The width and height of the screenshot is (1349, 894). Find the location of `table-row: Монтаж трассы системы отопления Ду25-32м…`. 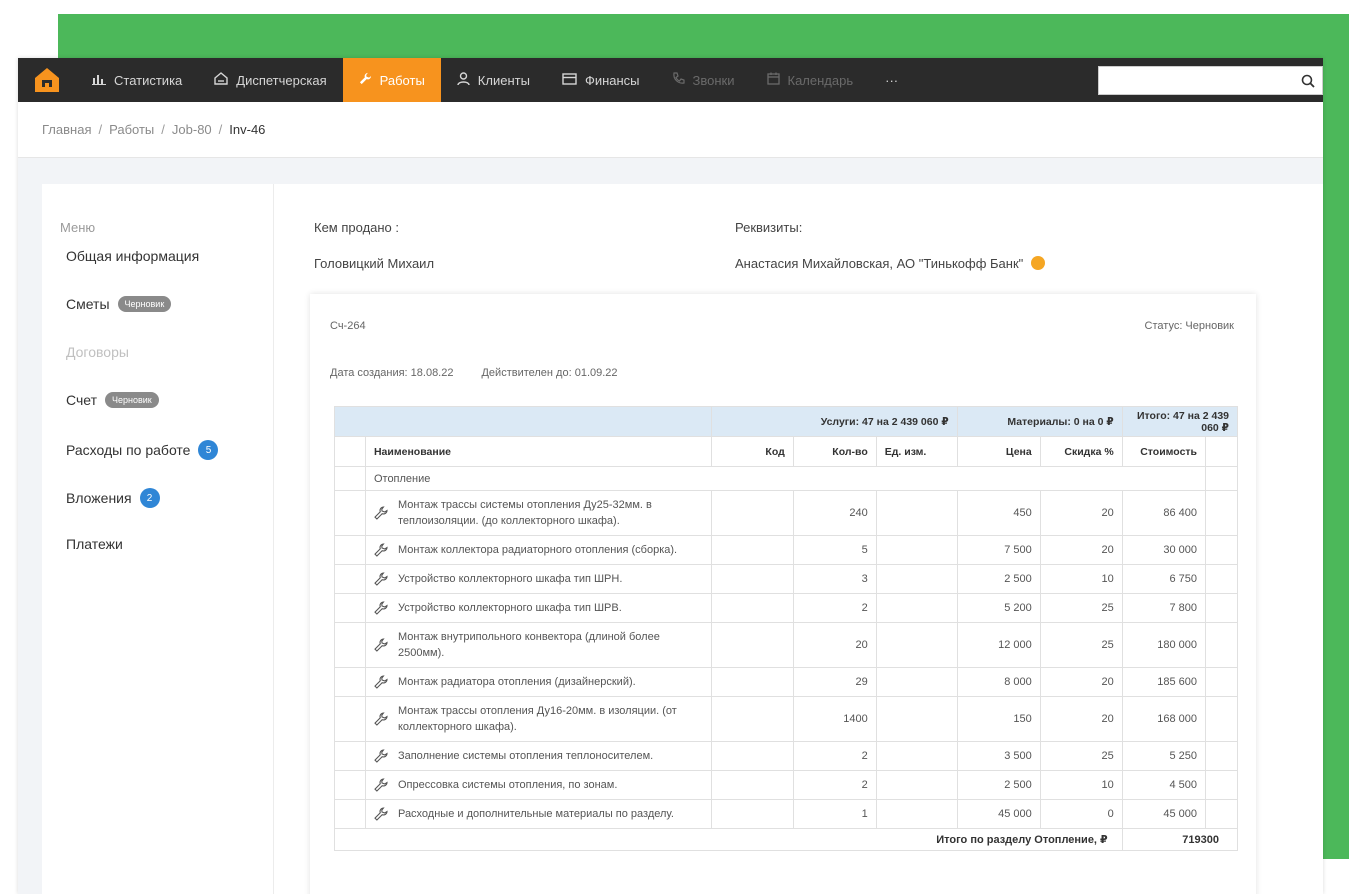

table-row: Монтаж трассы системы отопления Ду25-32м… is located at coordinates (786, 513).